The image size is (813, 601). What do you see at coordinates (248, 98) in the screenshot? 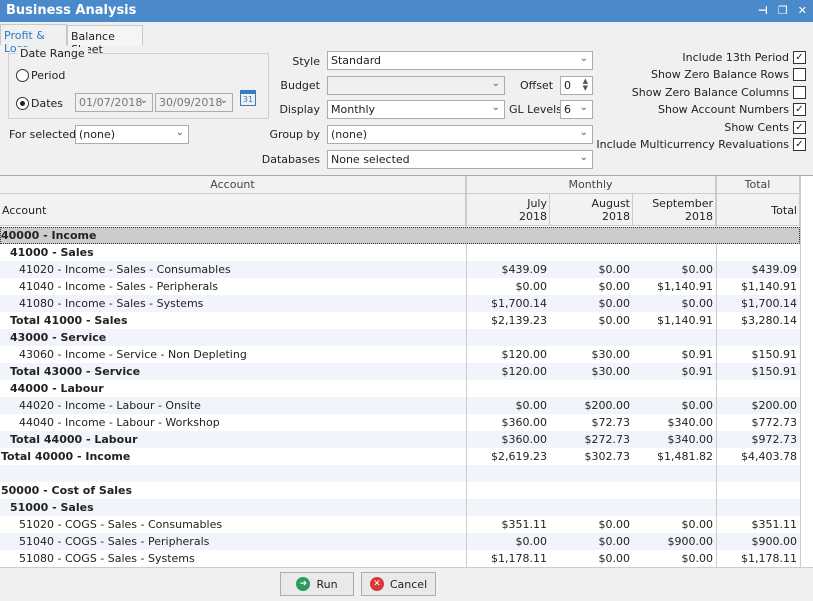
I see `calendar-icon: 31` at bounding box center [248, 98].